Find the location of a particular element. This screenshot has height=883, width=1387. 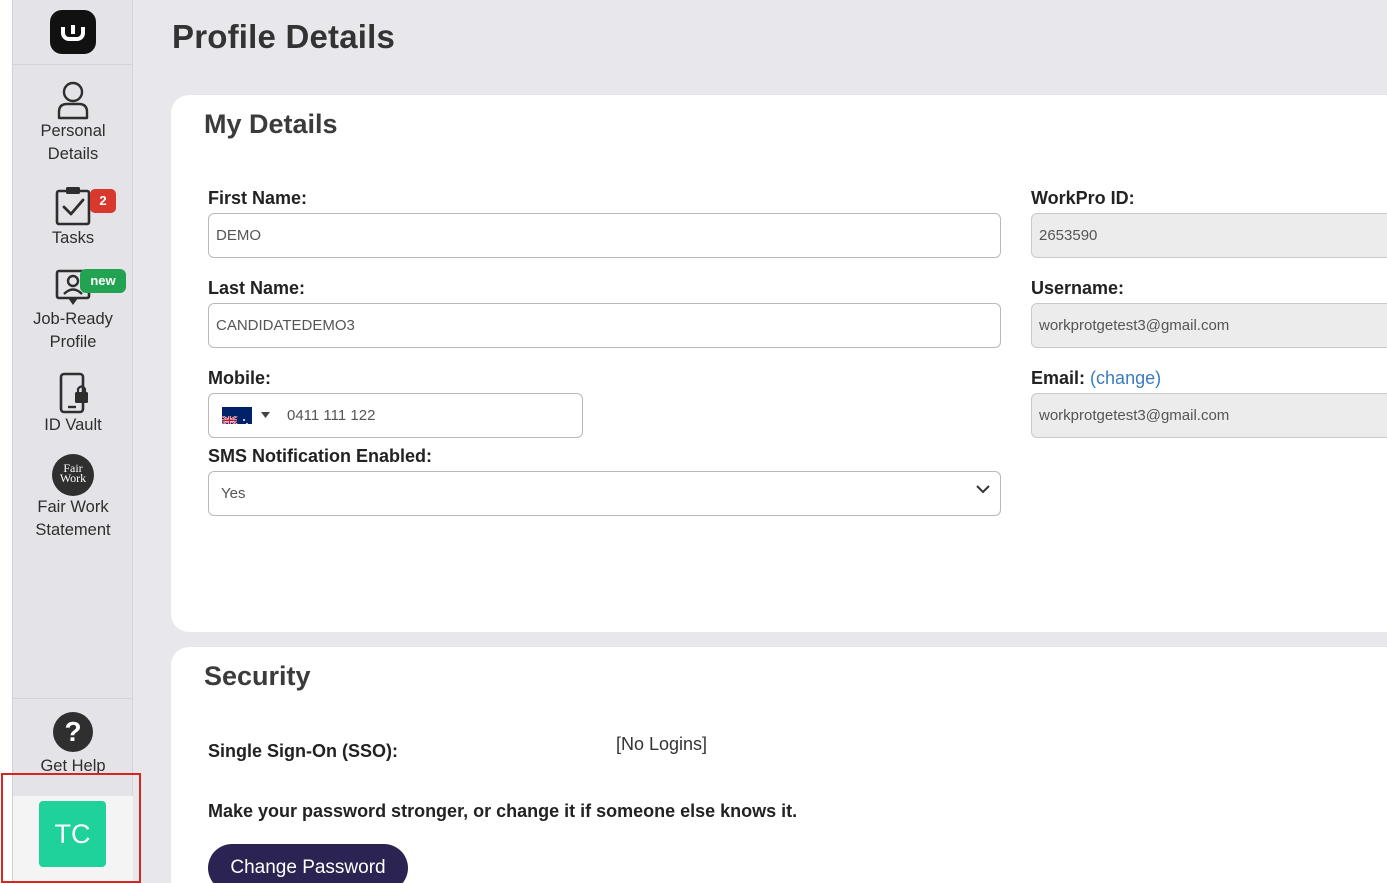

section-title: My Details is located at coordinates (271, 124).